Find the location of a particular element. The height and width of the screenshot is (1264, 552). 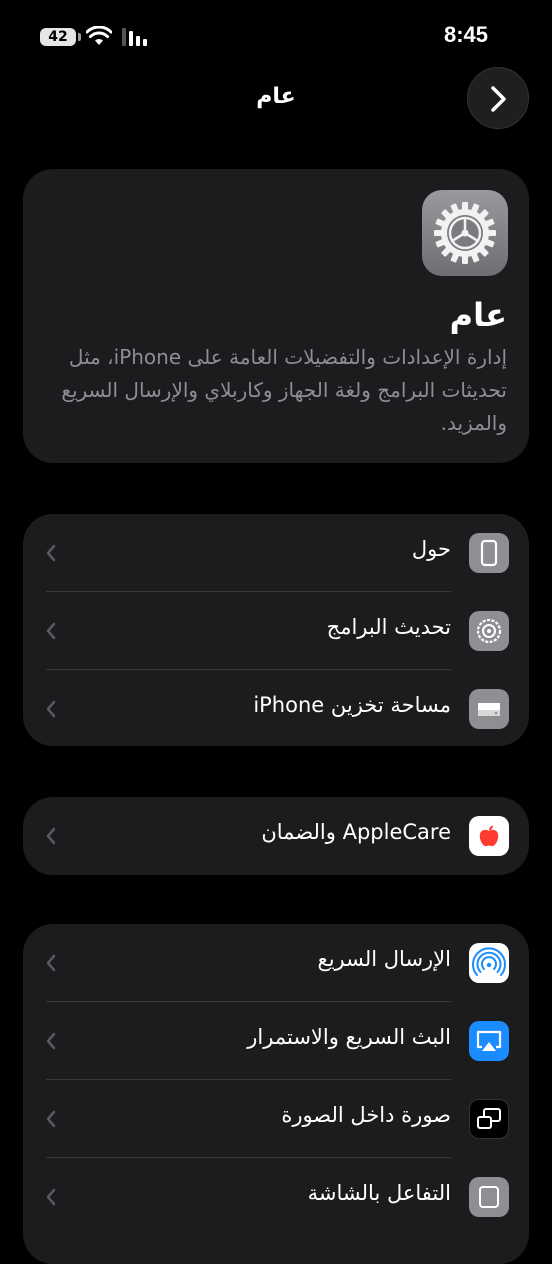

wifi-icon is located at coordinates (99, 35).